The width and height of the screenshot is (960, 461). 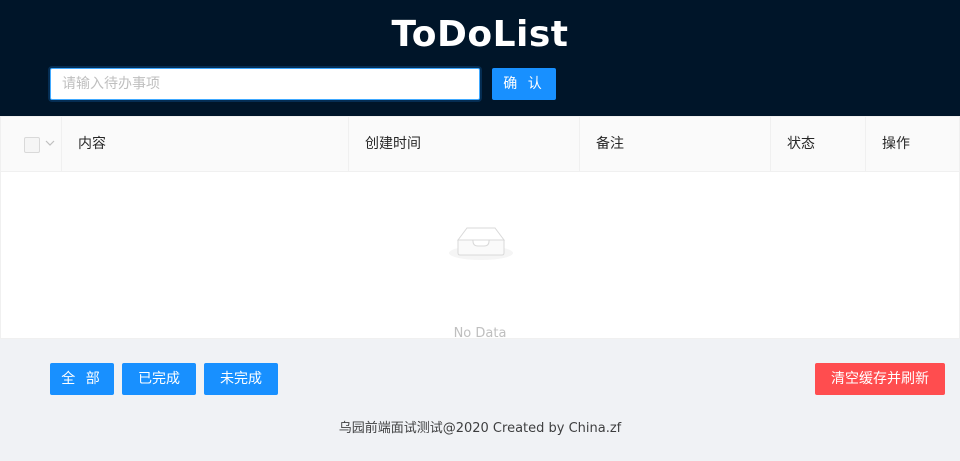 What do you see at coordinates (610, 144) in the screenshot?
I see `column-remark: 备注` at bounding box center [610, 144].